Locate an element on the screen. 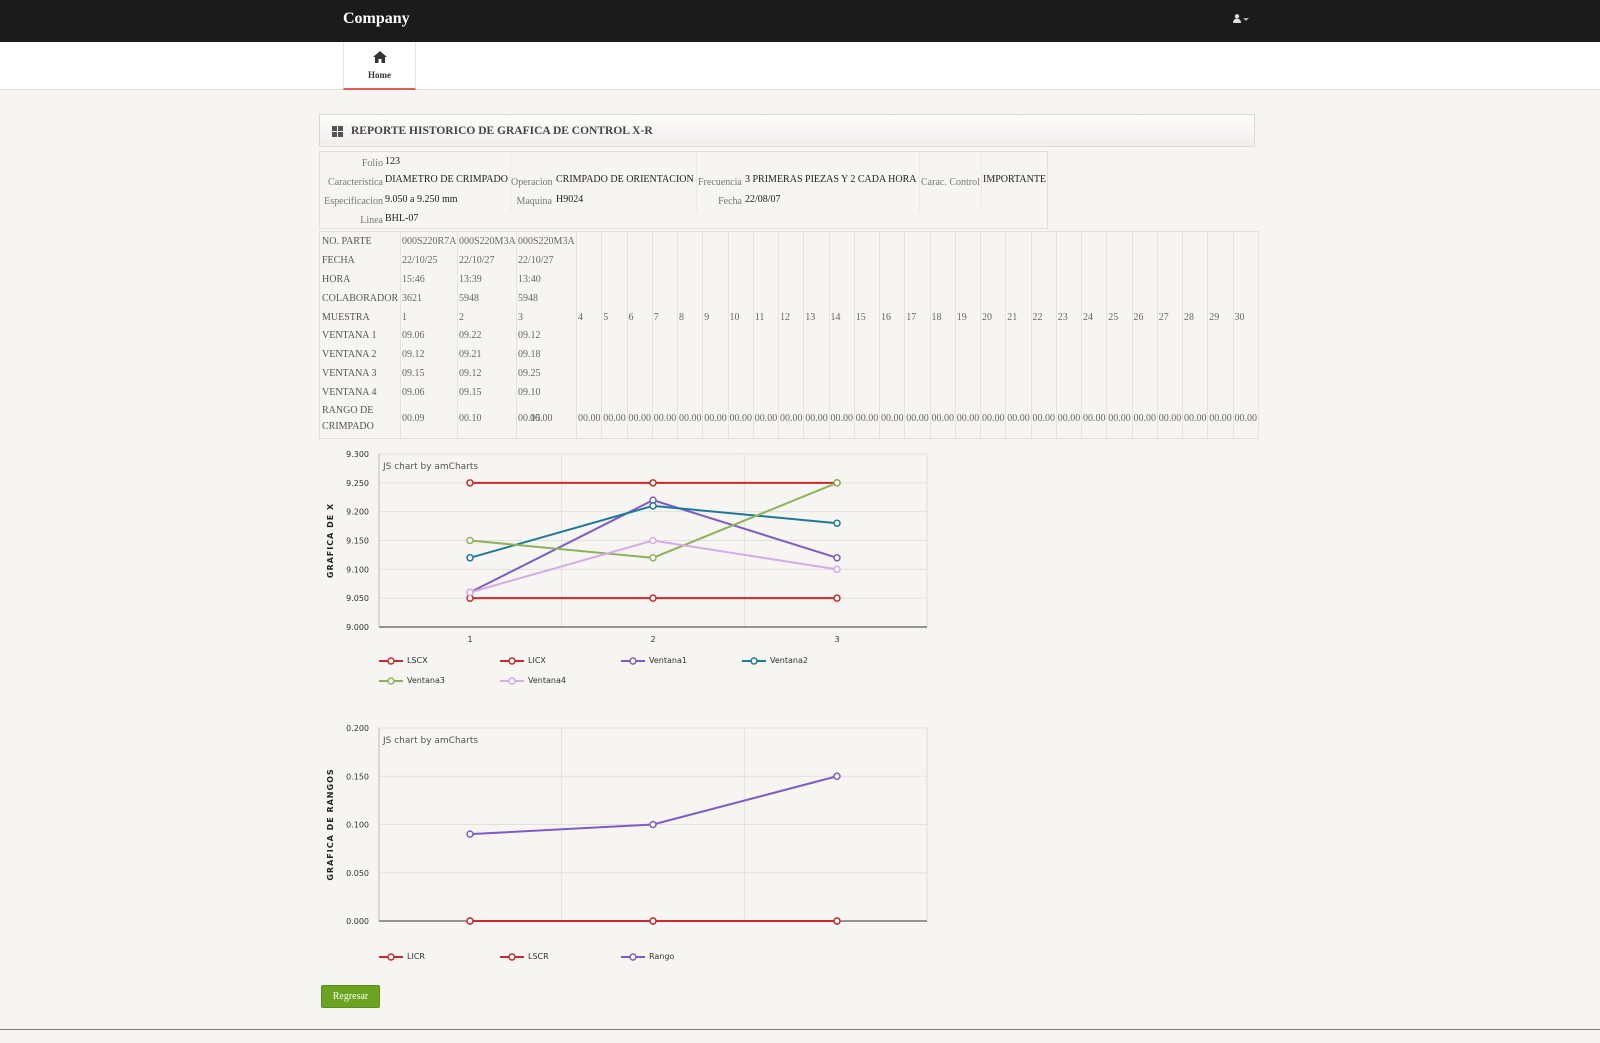 The height and width of the screenshot is (1043, 1600). legend-item-licr: LICR is located at coordinates (402, 956).